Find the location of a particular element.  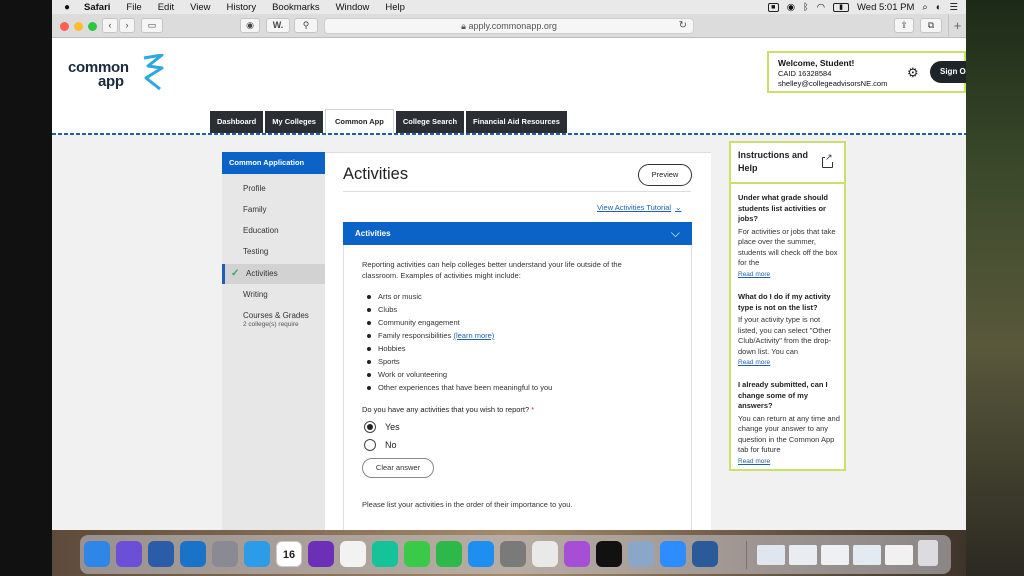

bluetooth-icon: ᛒ is located at coordinates (806, 7).